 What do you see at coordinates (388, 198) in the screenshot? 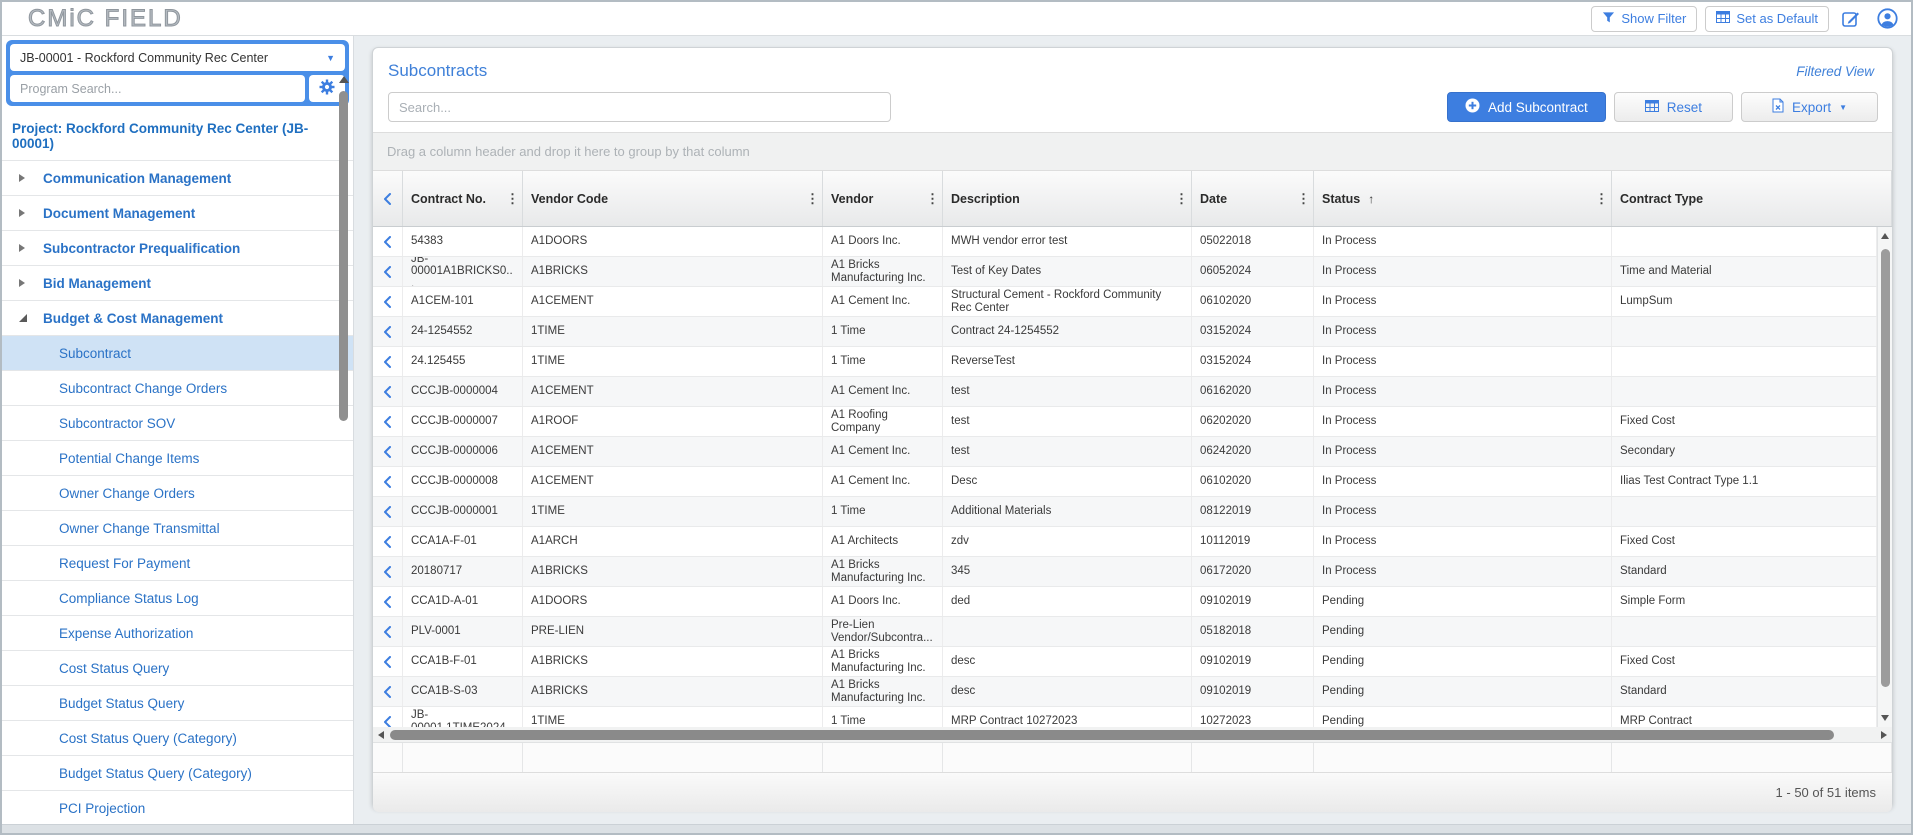
I see `collapse-all-chevron-icon` at bounding box center [388, 198].